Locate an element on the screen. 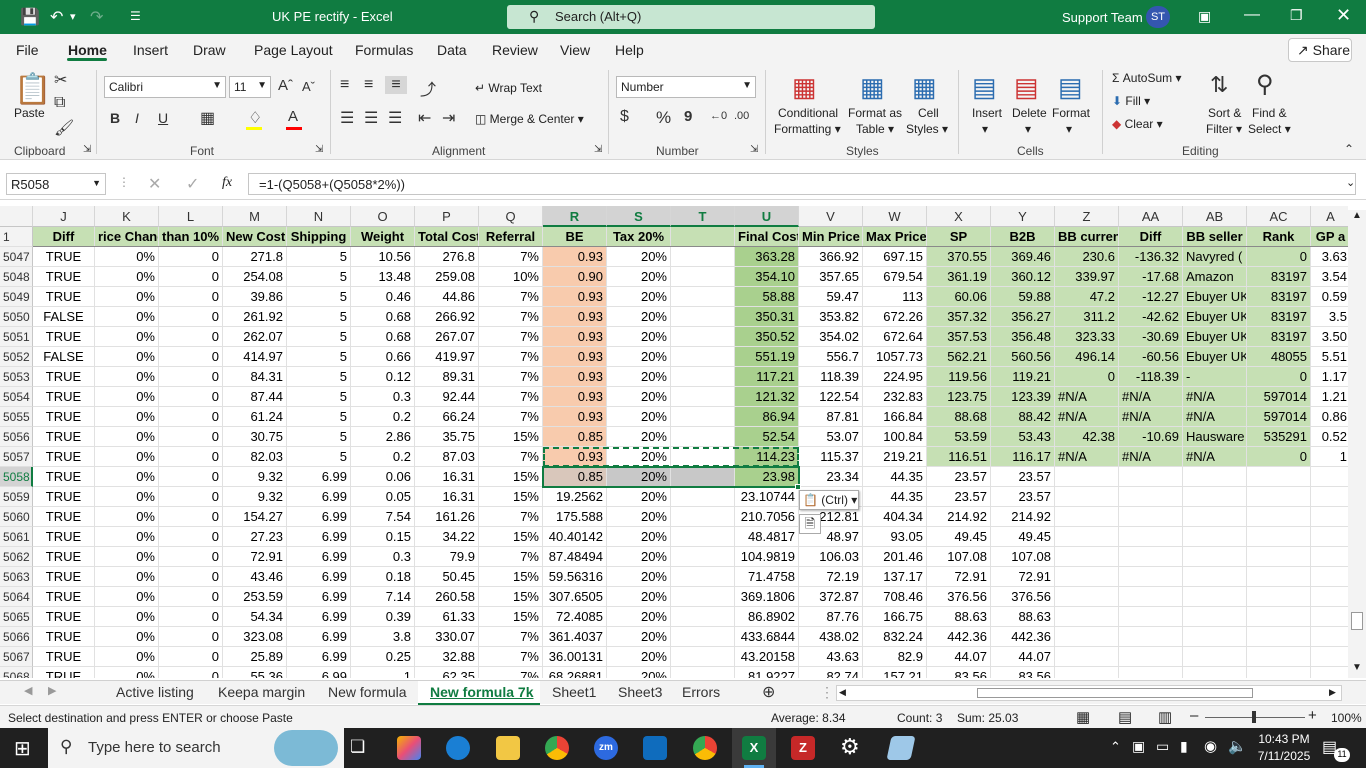 This screenshot has width=1366, height=768. table-cell: 230.6 is located at coordinates (1087, 257).